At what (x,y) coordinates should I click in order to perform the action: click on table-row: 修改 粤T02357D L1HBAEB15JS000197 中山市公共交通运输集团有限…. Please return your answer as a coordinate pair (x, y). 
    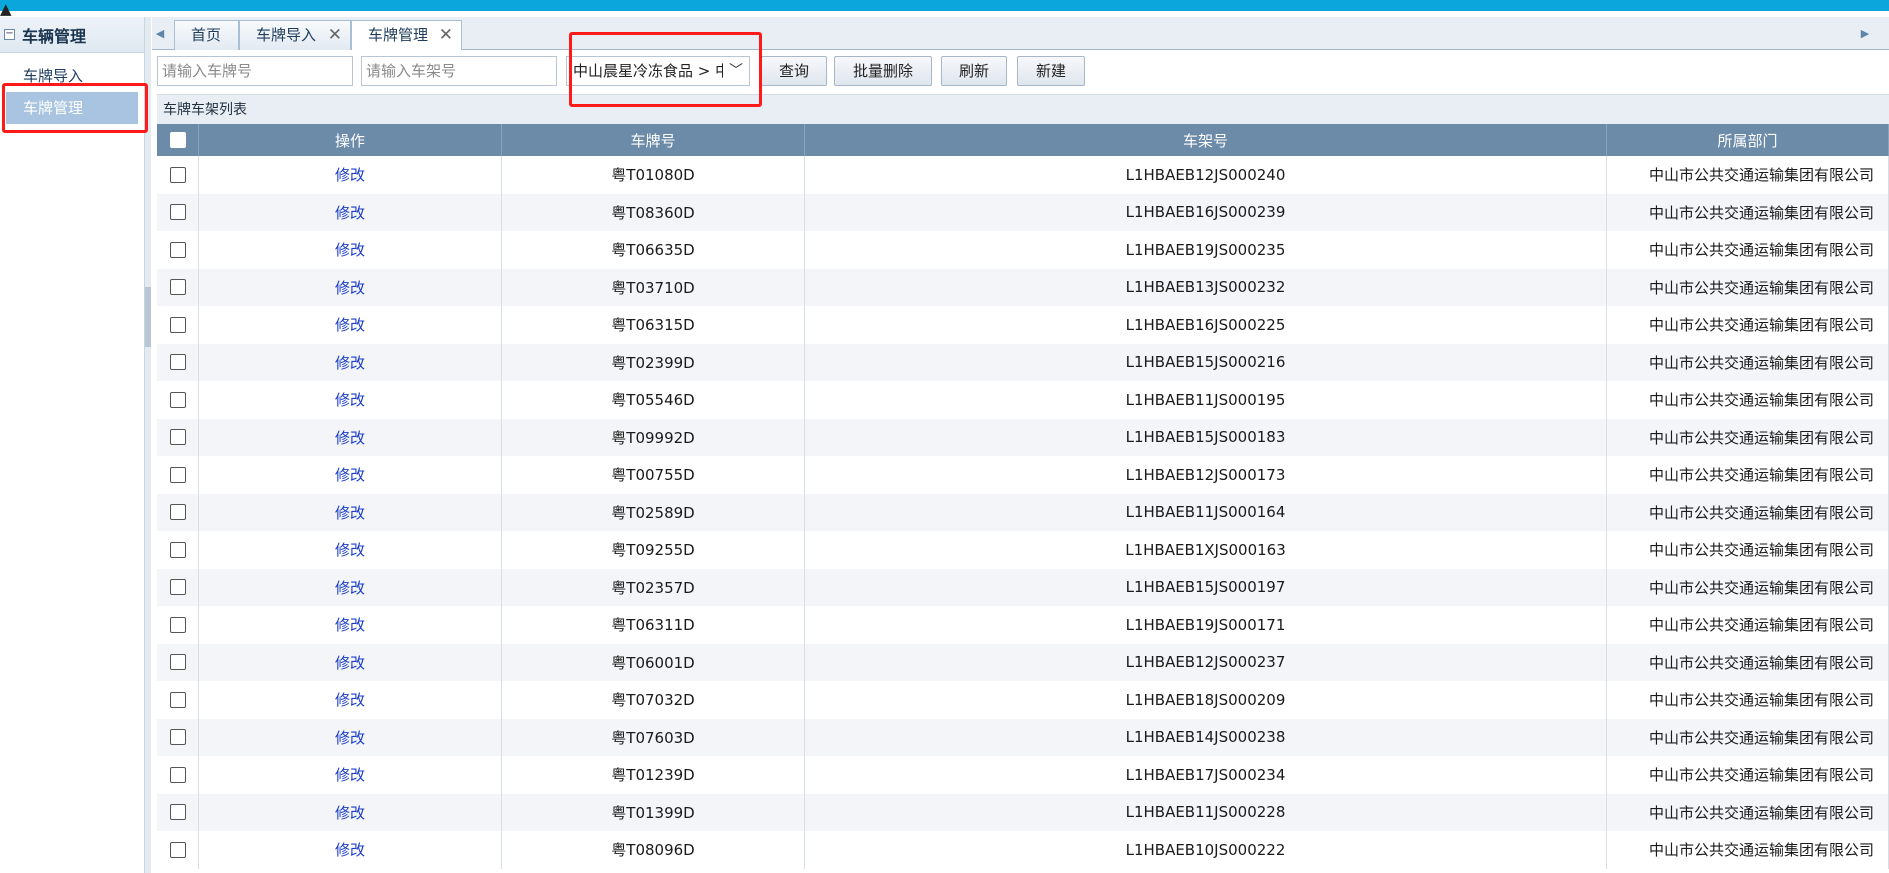
    Looking at the image, I should click on (1023, 587).